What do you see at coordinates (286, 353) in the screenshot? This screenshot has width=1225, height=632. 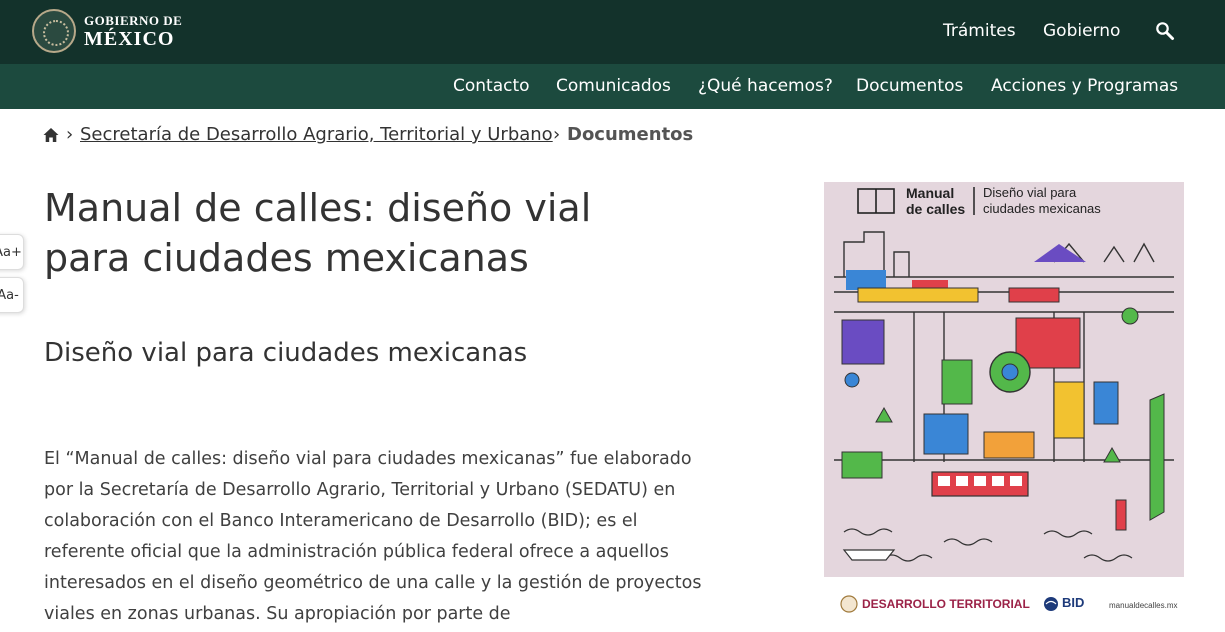 I see `page-subtitle: Diseño vial para ciudades mexicanas` at bounding box center [286, 353].